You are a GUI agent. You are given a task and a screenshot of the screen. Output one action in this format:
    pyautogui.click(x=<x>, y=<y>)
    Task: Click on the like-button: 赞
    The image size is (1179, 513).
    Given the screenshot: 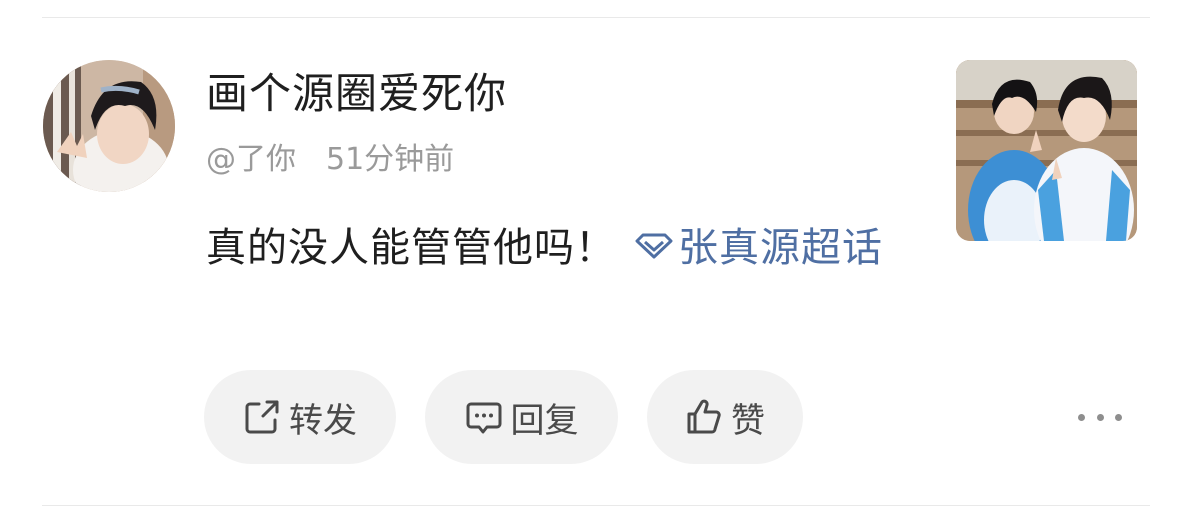 What is the action you would take?
    pyautogui.click(x=725, y=417)
    